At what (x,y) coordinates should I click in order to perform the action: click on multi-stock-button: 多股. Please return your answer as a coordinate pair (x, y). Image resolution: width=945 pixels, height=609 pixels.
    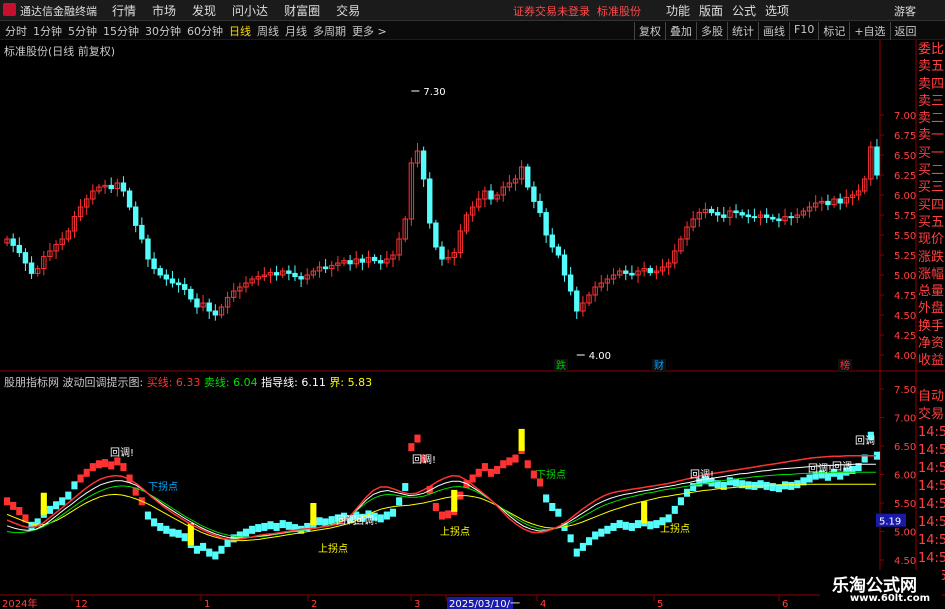
    Looking at the image, I should click on (711, 31).